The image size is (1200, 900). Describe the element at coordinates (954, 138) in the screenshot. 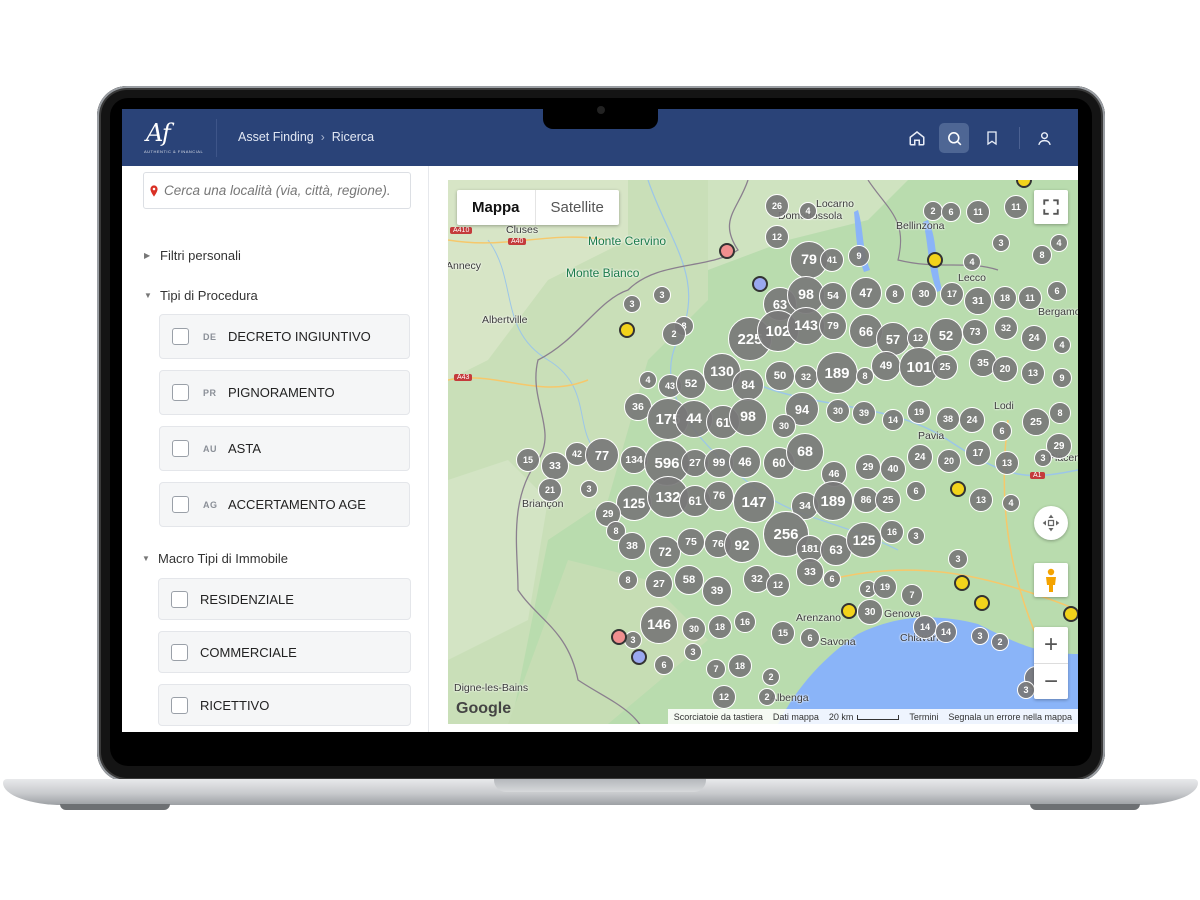

I see `search-icon` at that location.